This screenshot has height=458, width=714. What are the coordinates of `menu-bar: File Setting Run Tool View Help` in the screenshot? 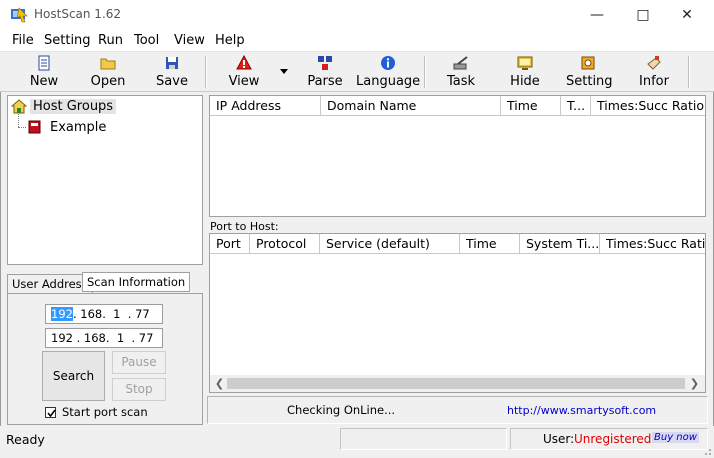 It's located at (357, 40).